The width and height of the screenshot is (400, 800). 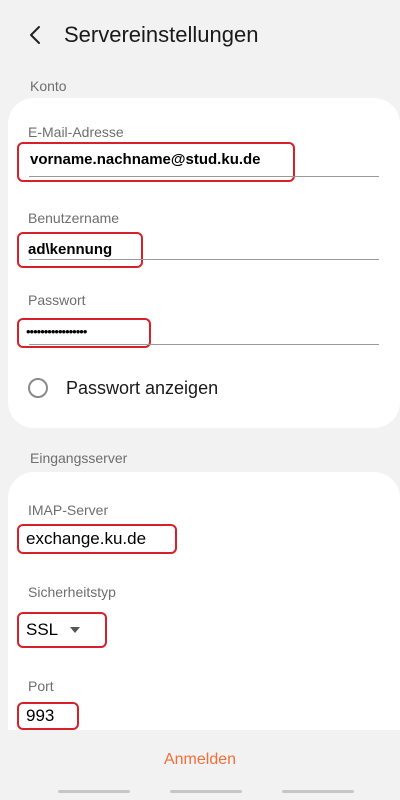 What do you see at coordinates (145, 159) in the screenshot?
I see `email-field: vorname.nachname@stud.ku.de` at bounding box center [145, 159].